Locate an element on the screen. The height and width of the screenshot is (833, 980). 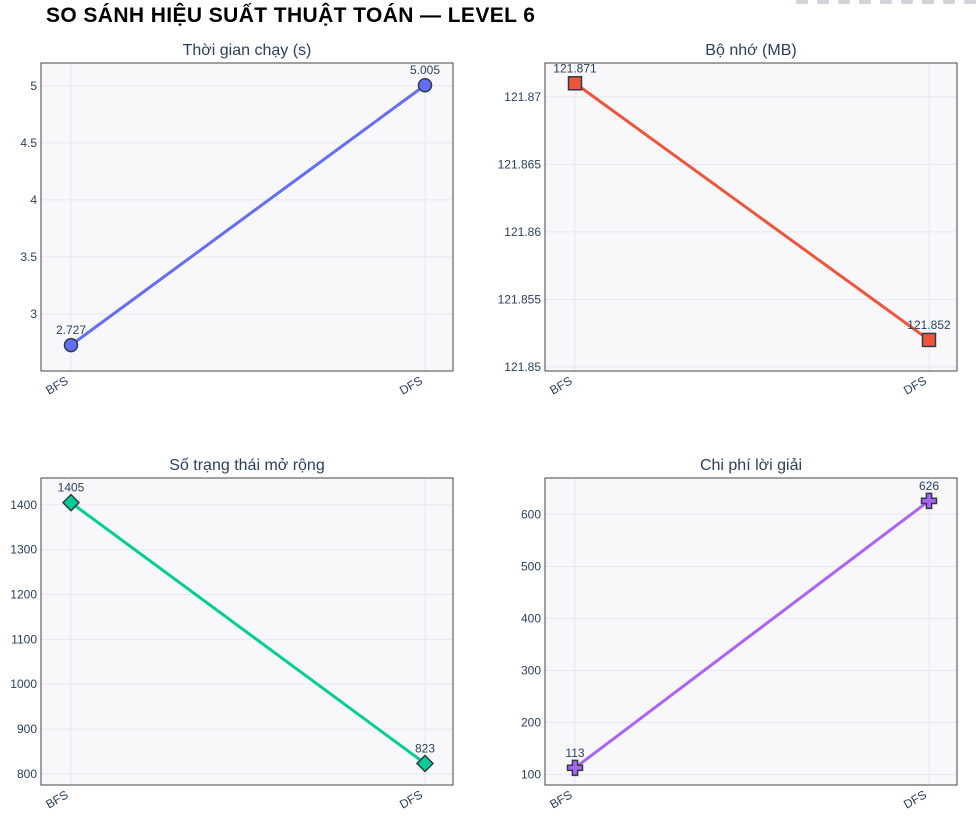
y-tick-label: 3.5 is located at coordinates (28, 257).